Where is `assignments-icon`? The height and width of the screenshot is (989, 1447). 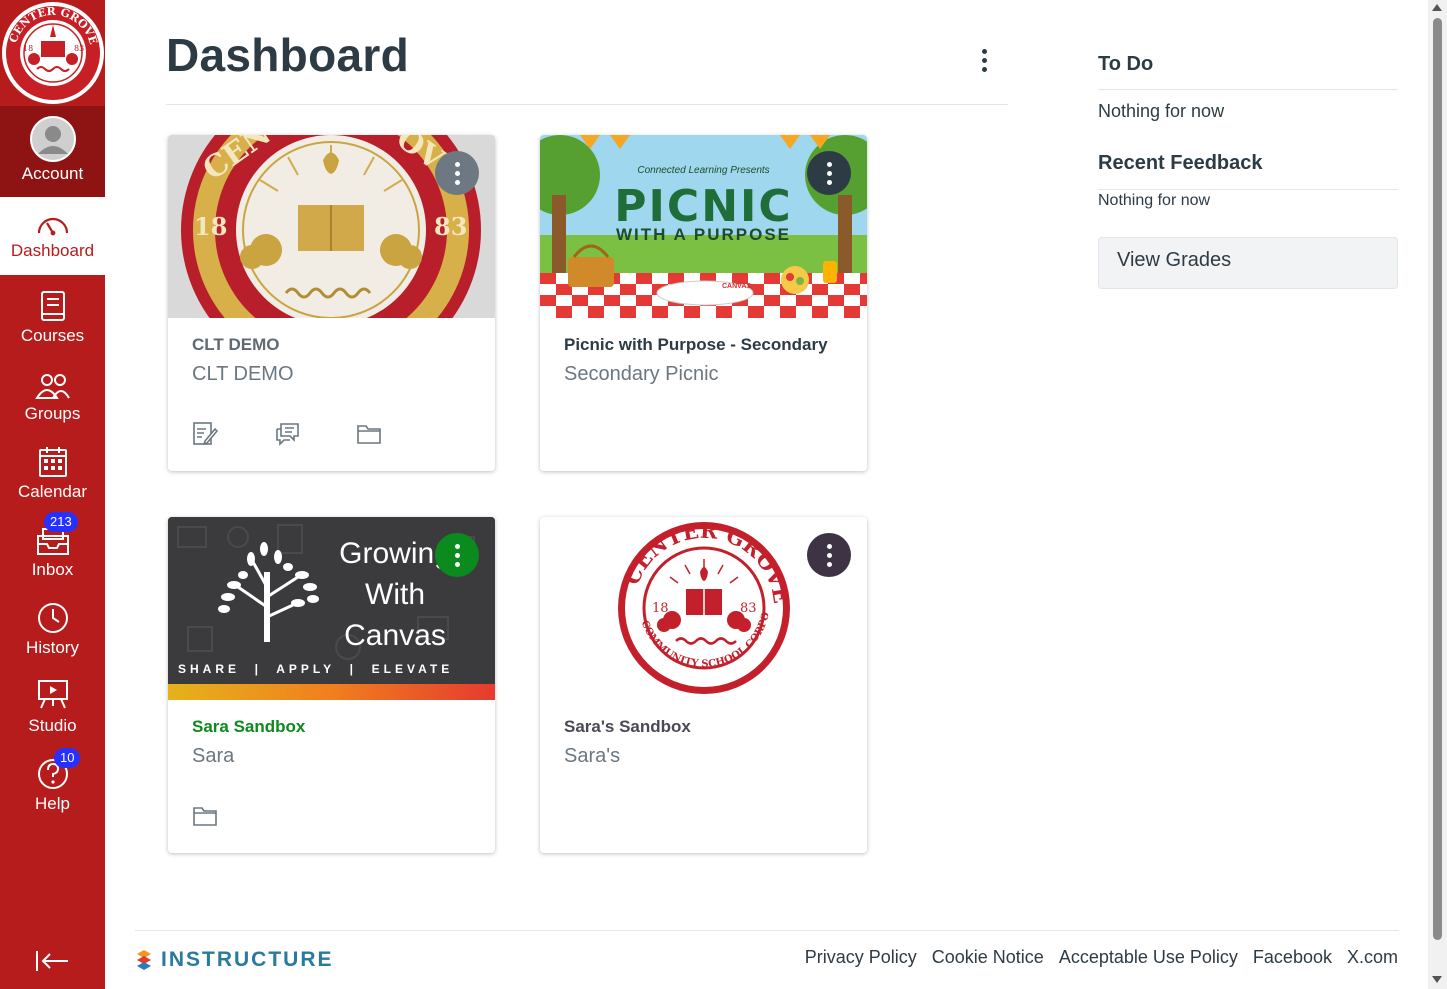
assignments-icon is located at coordinates (205, 433).